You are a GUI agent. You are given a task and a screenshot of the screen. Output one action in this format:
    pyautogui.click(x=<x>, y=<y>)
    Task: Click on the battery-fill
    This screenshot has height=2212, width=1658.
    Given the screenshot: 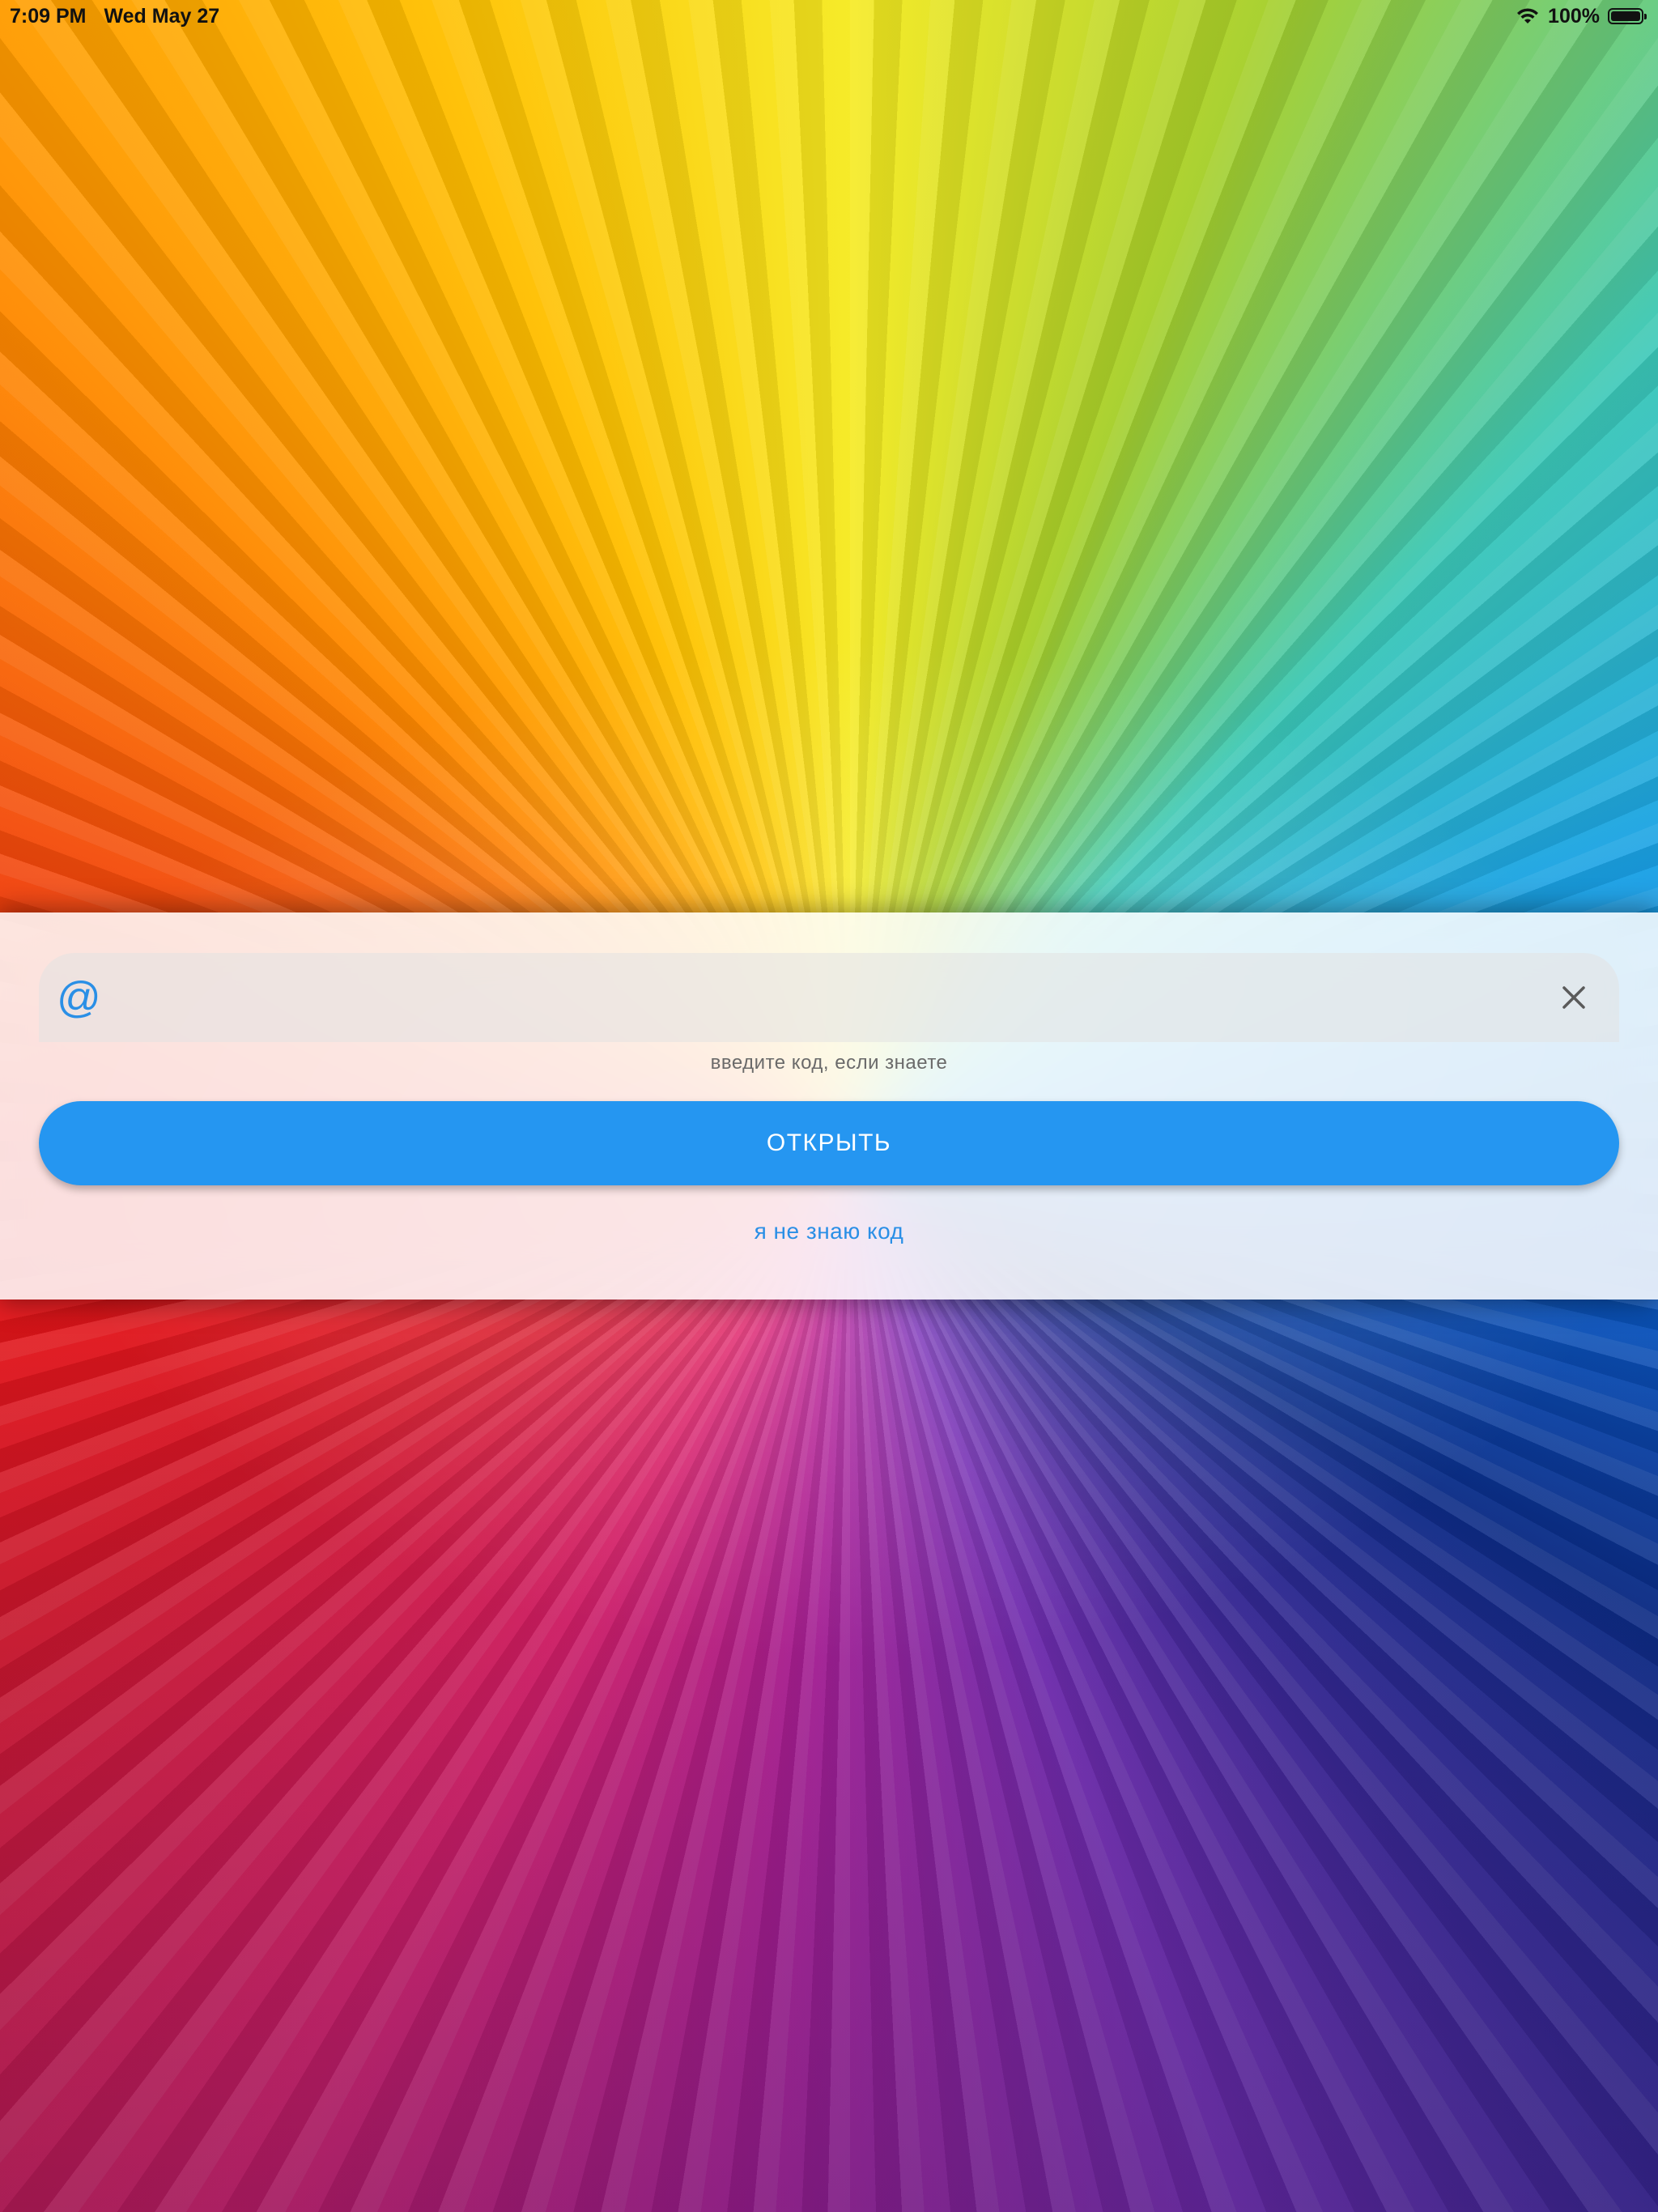 What is the action you would take?
    pyautogui.click(x=1625, y=16)
    